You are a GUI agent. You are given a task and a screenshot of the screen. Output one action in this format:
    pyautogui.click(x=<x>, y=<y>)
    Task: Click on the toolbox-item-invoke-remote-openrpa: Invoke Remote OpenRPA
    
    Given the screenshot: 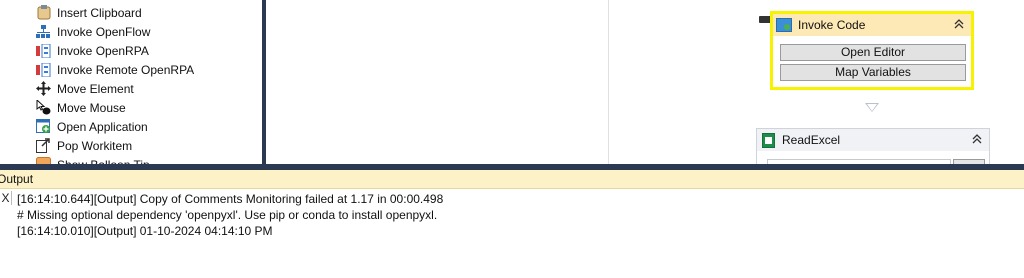 What is the action you would take?
    pyautogui.click(x=115, y=69)
    